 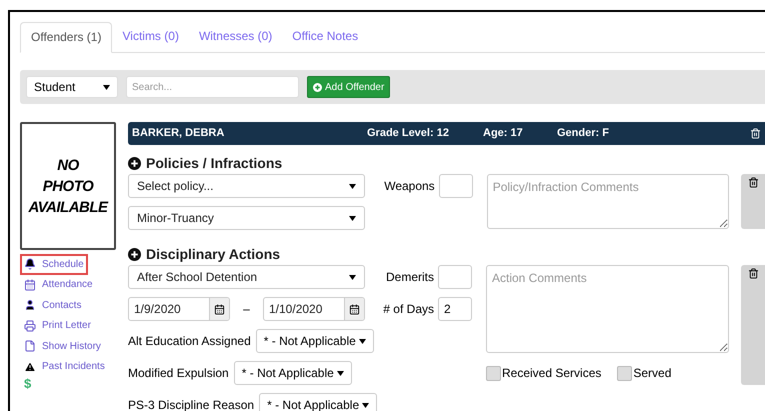 I want to click on weapons-label: Weapons, so click(x=409, y=186).